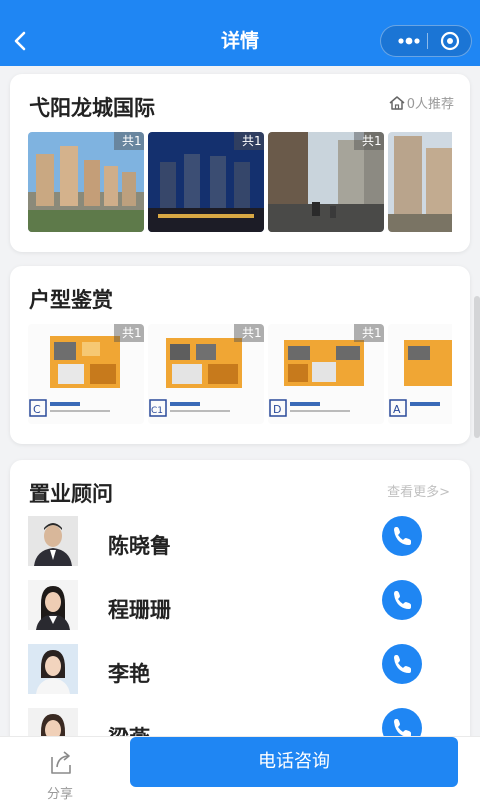 The image size is (480, 800). Describe the element at coordinates (139, 610) in the screenshot. I see `adviser-name: 程珊珊` at that location.